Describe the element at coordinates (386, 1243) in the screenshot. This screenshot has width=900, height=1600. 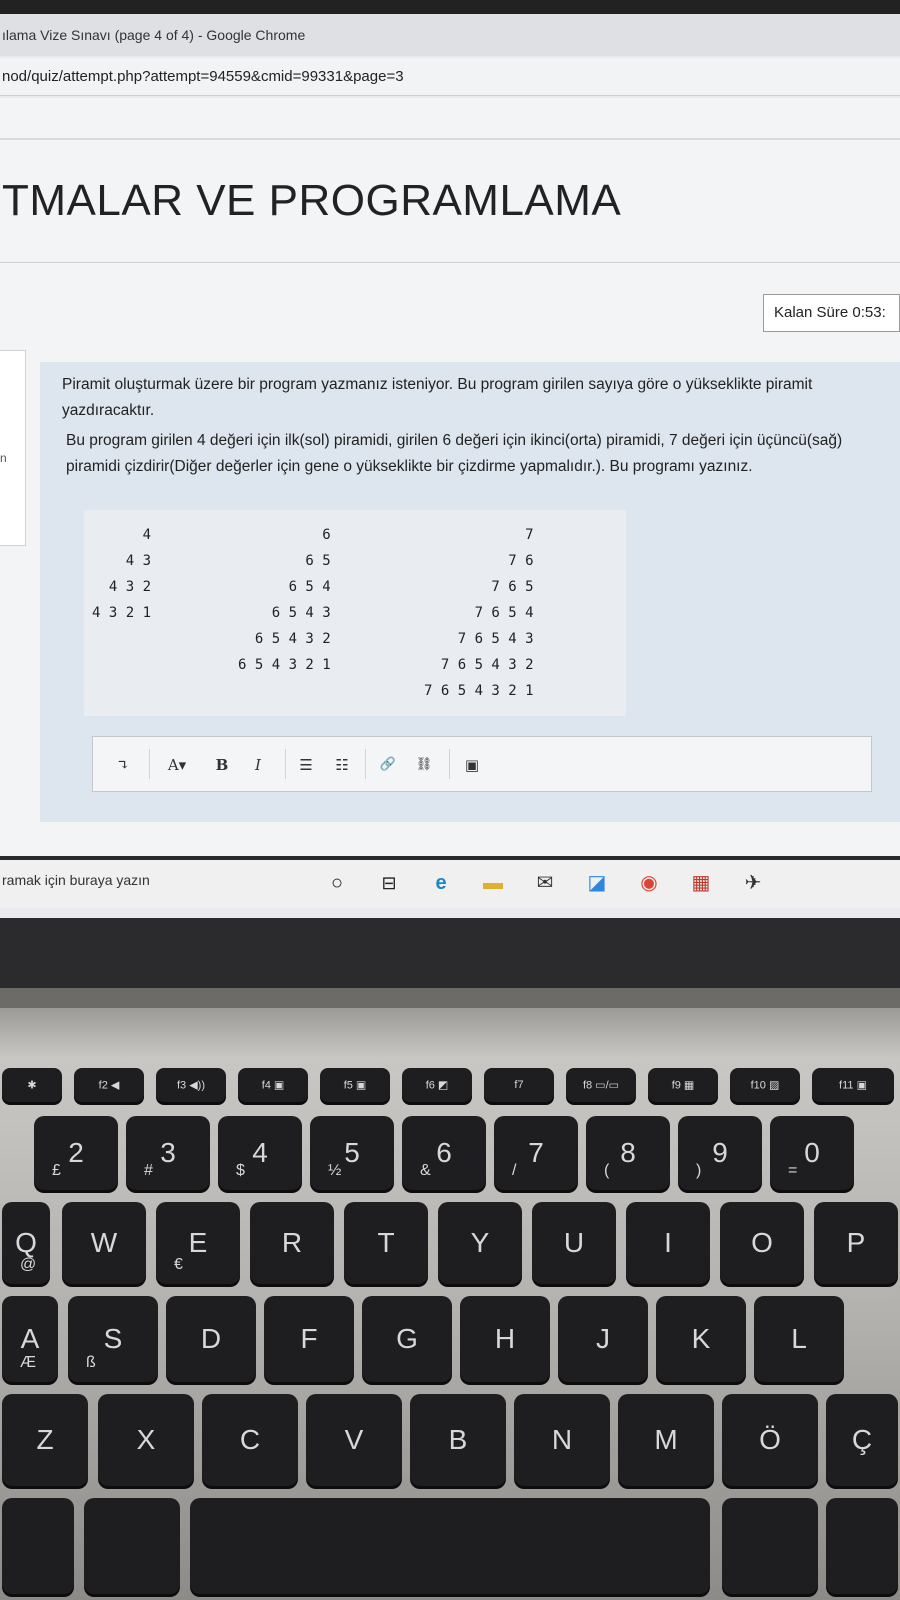
I see `key-t: T` at that location.